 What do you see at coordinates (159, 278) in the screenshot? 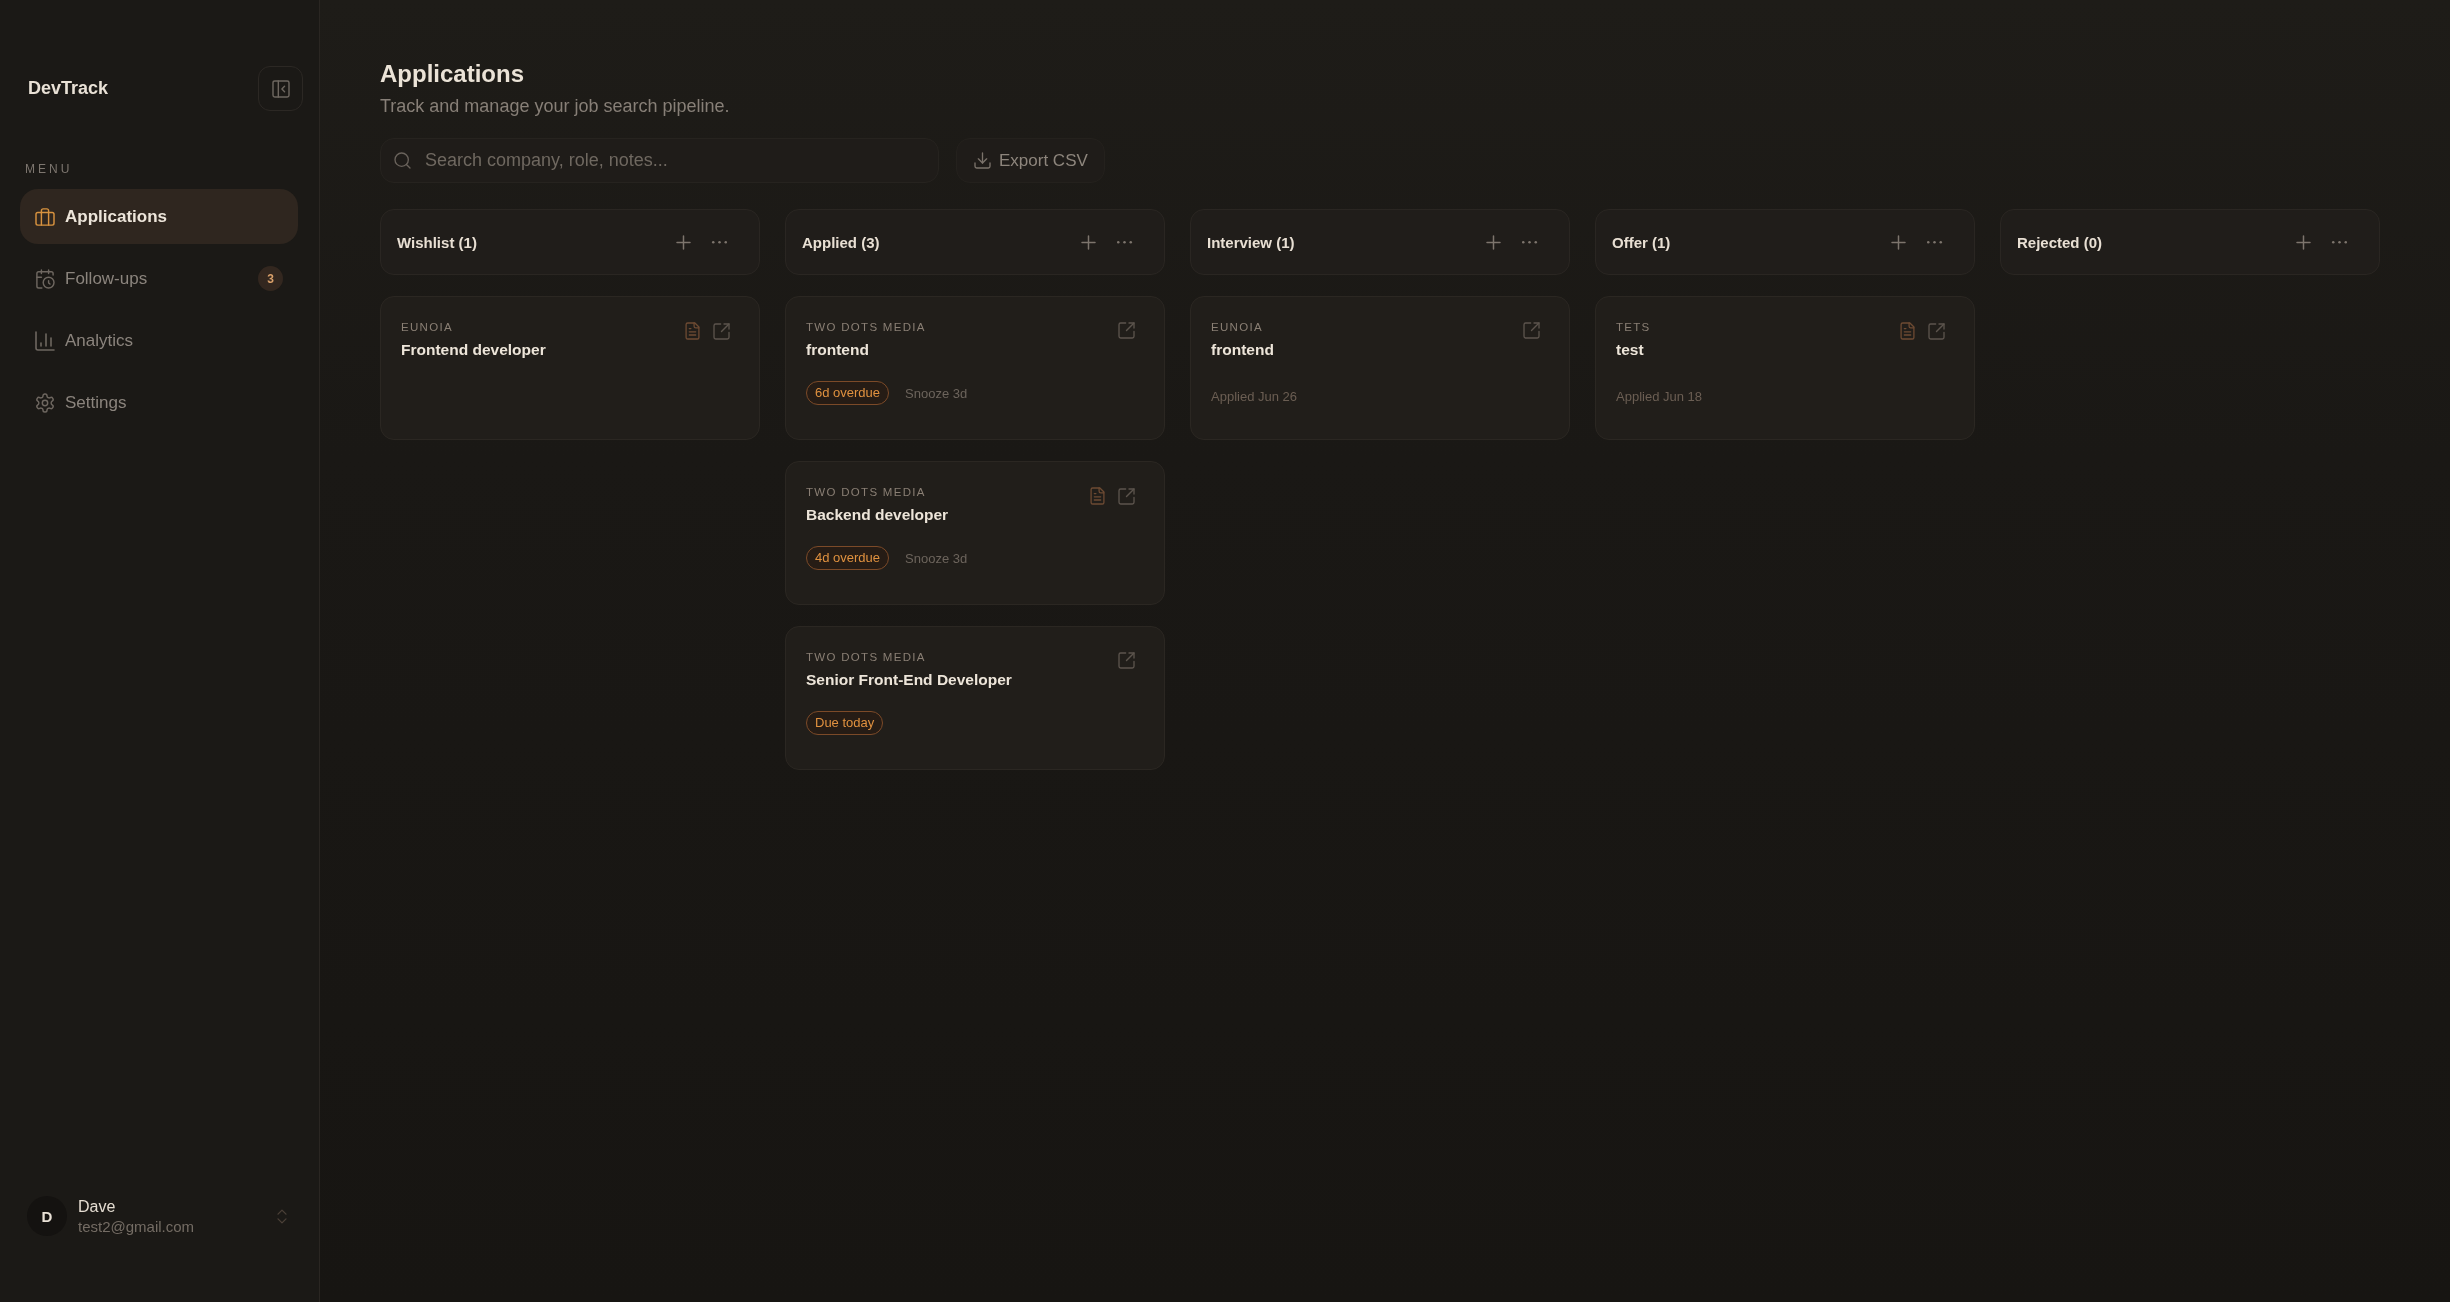
I see `nav-item: Follow-ups 3` at bounding box center [159, 278].